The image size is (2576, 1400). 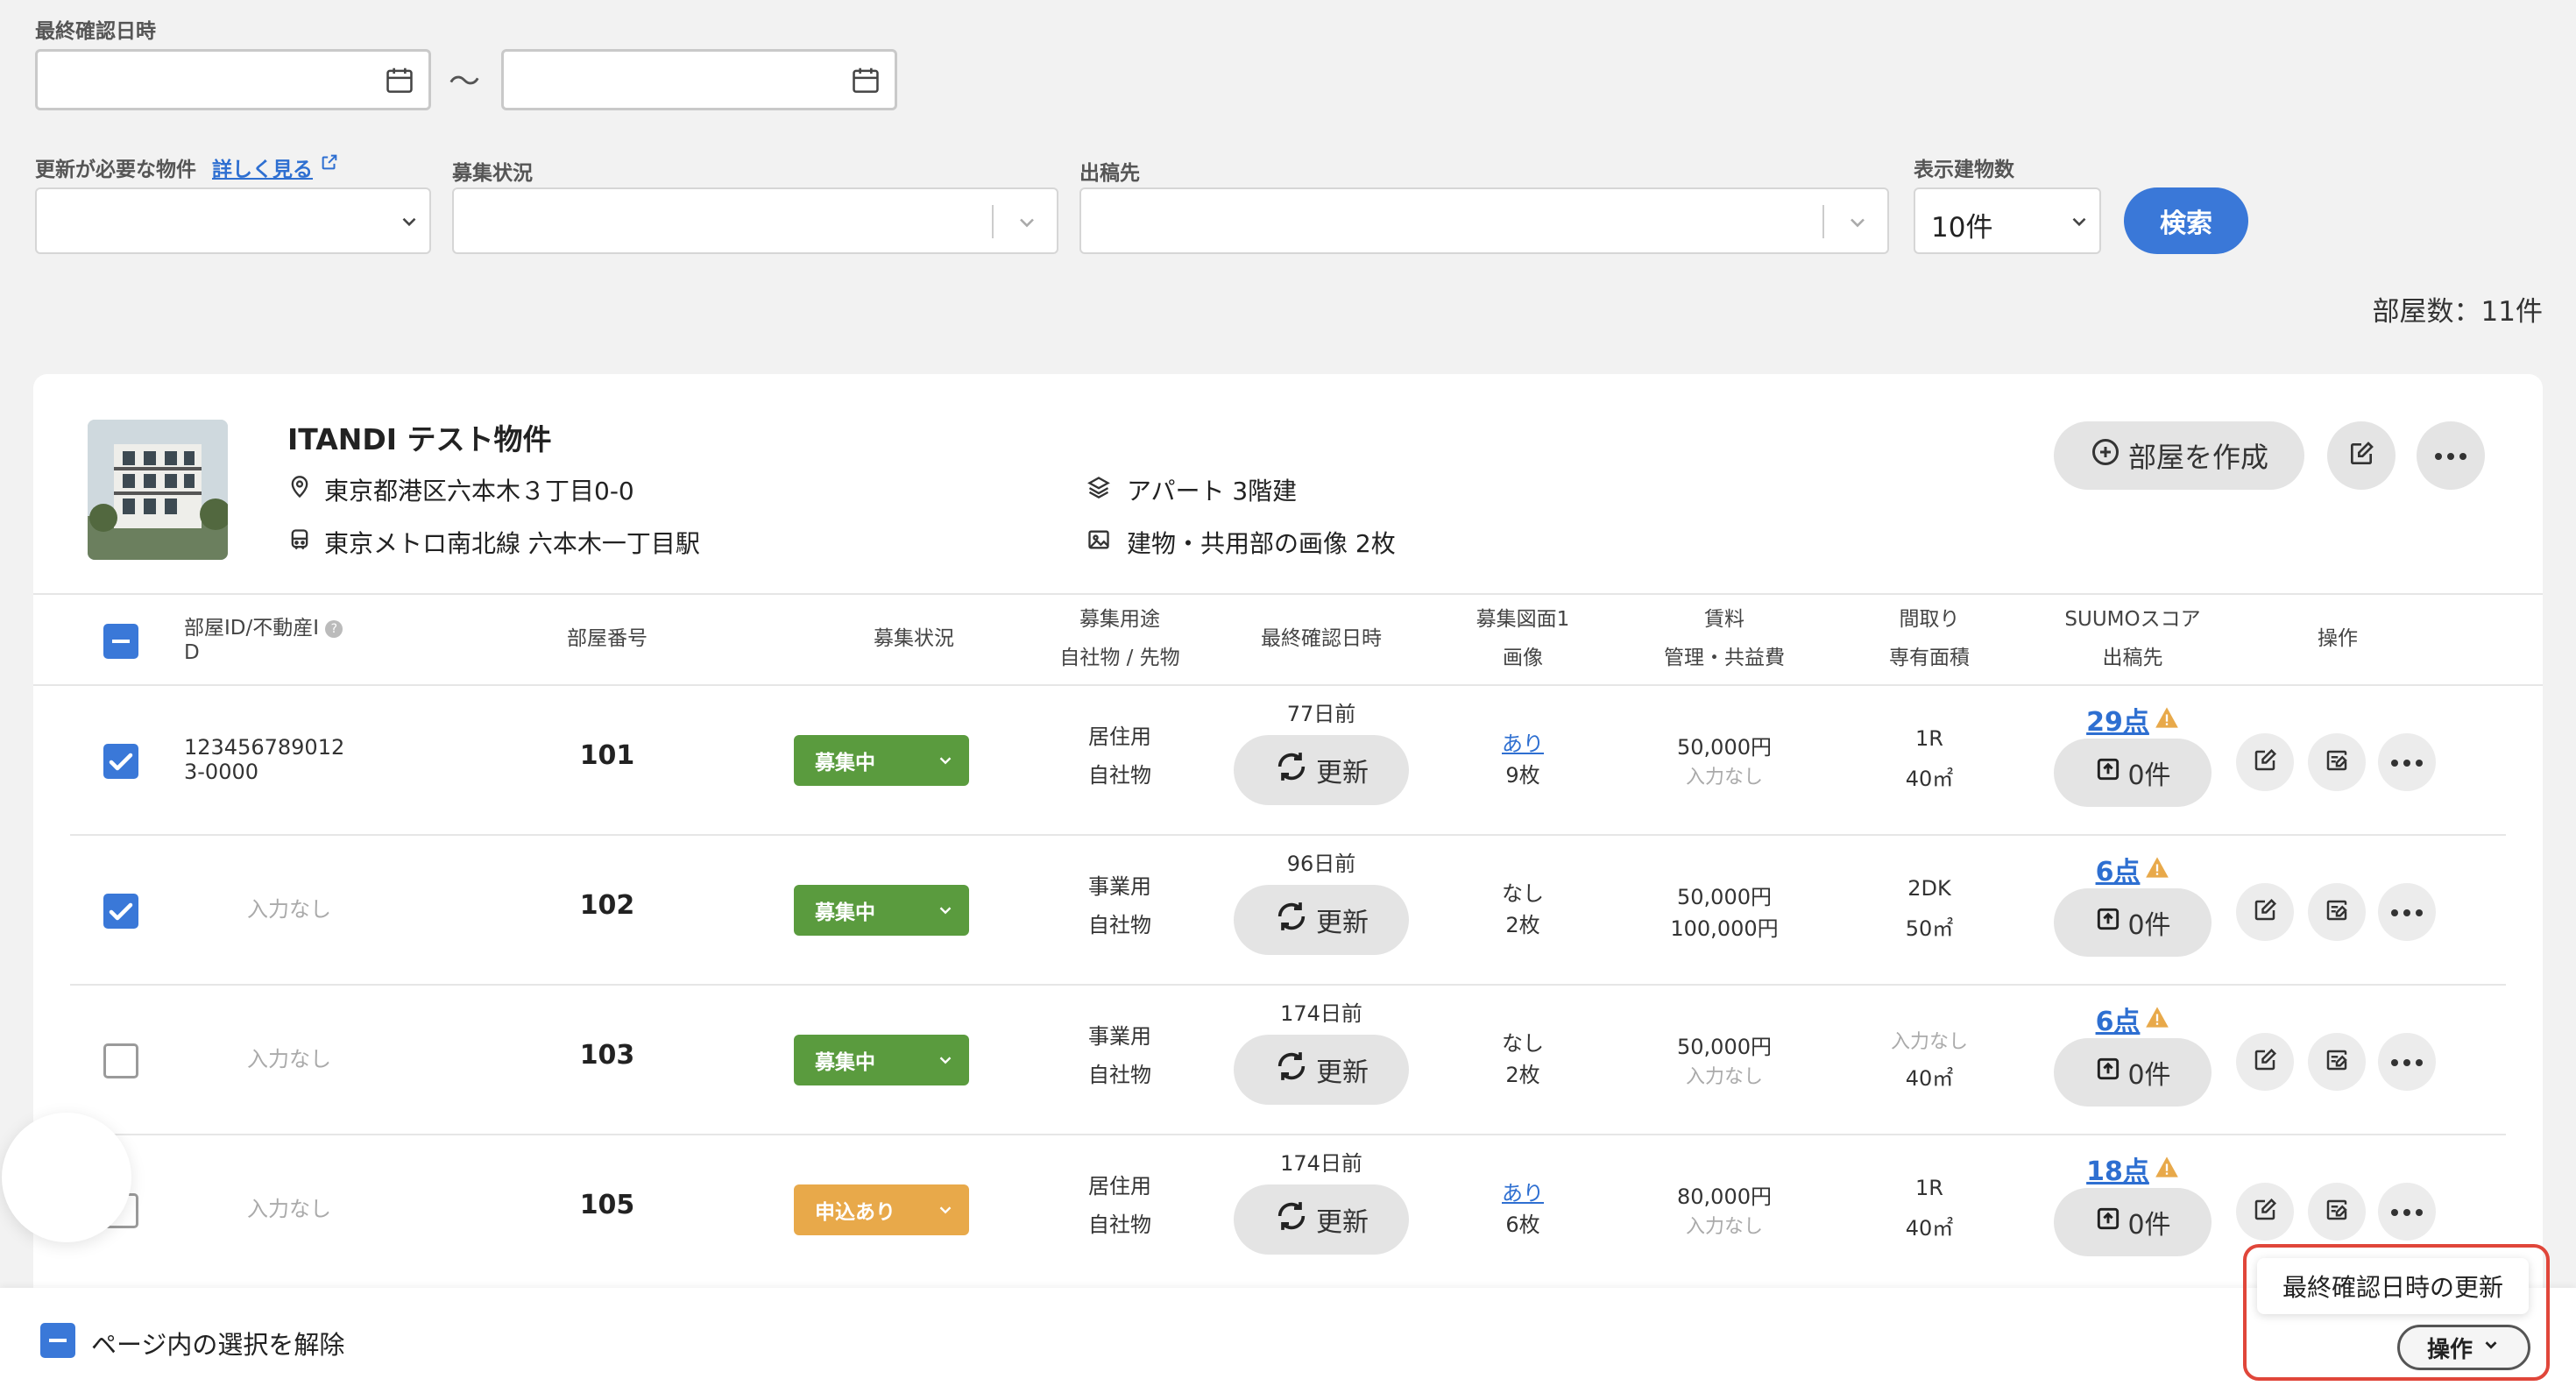 I want to click on suumo-score: 18点, so click(x=2132, y=1168).